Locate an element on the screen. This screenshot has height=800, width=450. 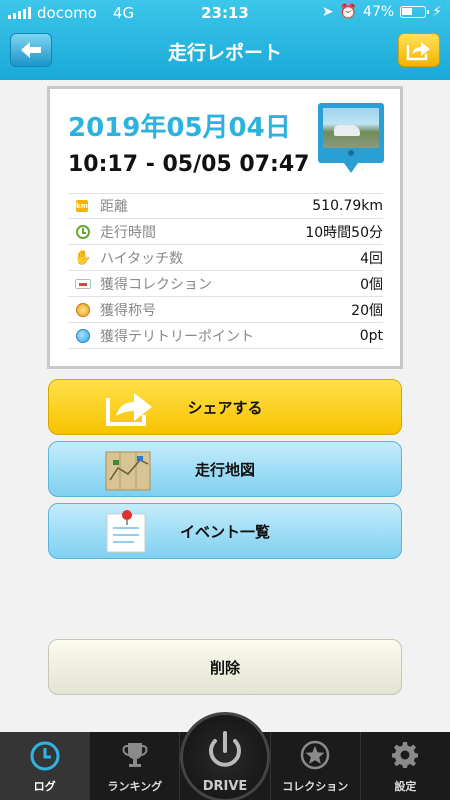
stat-row-territory: 獲得テリトリーポイント 0pt is located at coordinates (225, 336).